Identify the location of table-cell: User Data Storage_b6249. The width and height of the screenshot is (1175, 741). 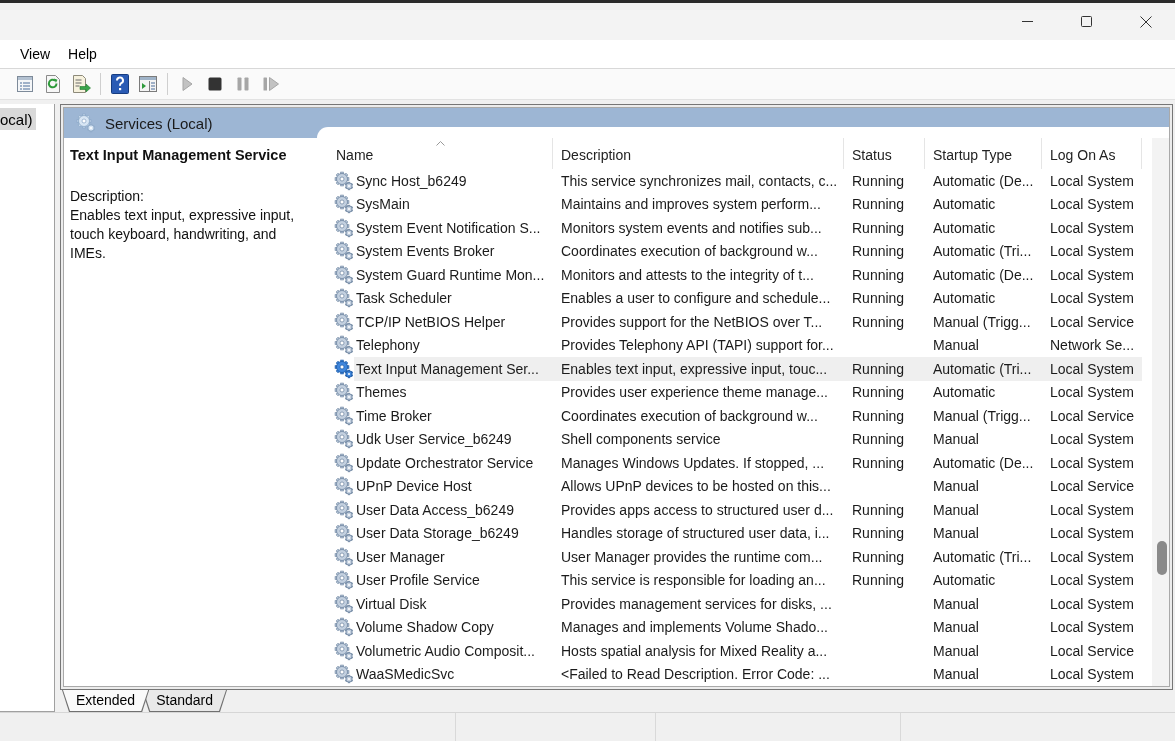
(437, 533).